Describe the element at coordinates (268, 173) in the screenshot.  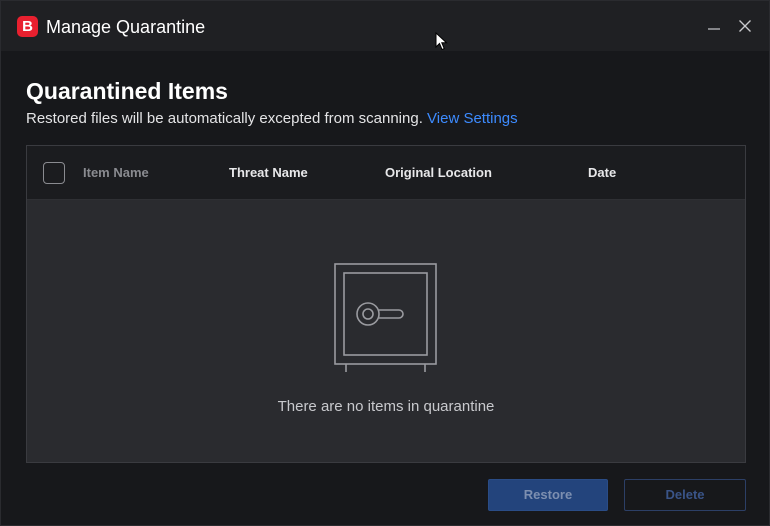
I see `column-header-threat-name: Threat Name` at that location.